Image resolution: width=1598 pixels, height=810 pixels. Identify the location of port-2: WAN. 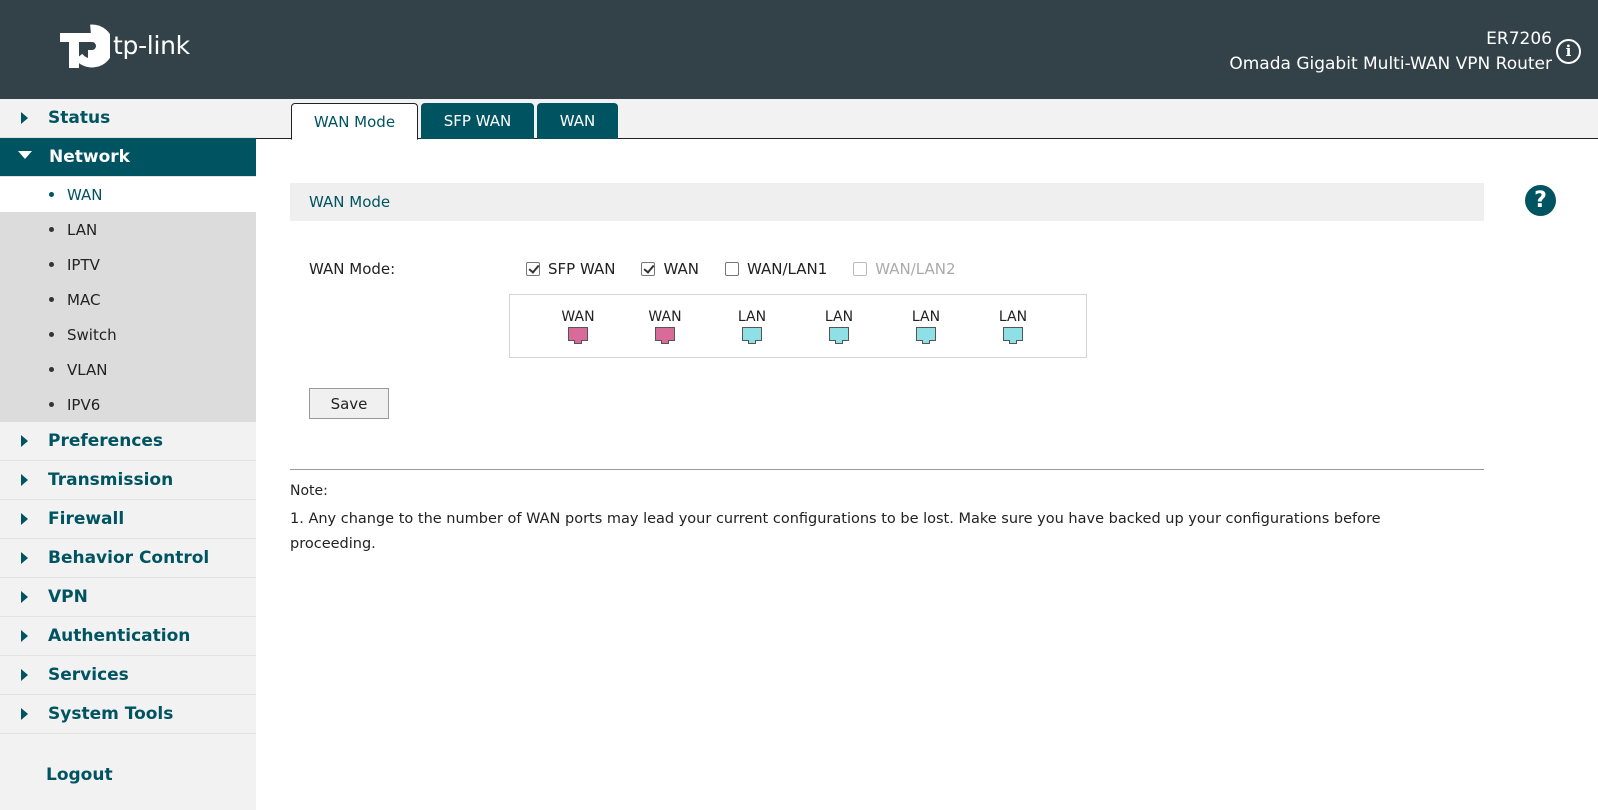
(665, 327).